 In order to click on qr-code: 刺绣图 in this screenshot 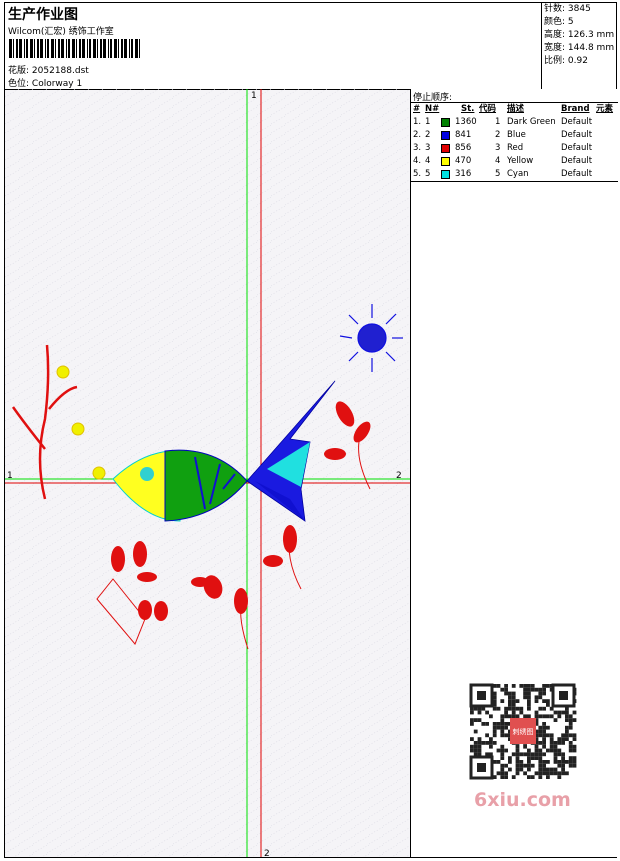, I will do `click(523, 731)`.